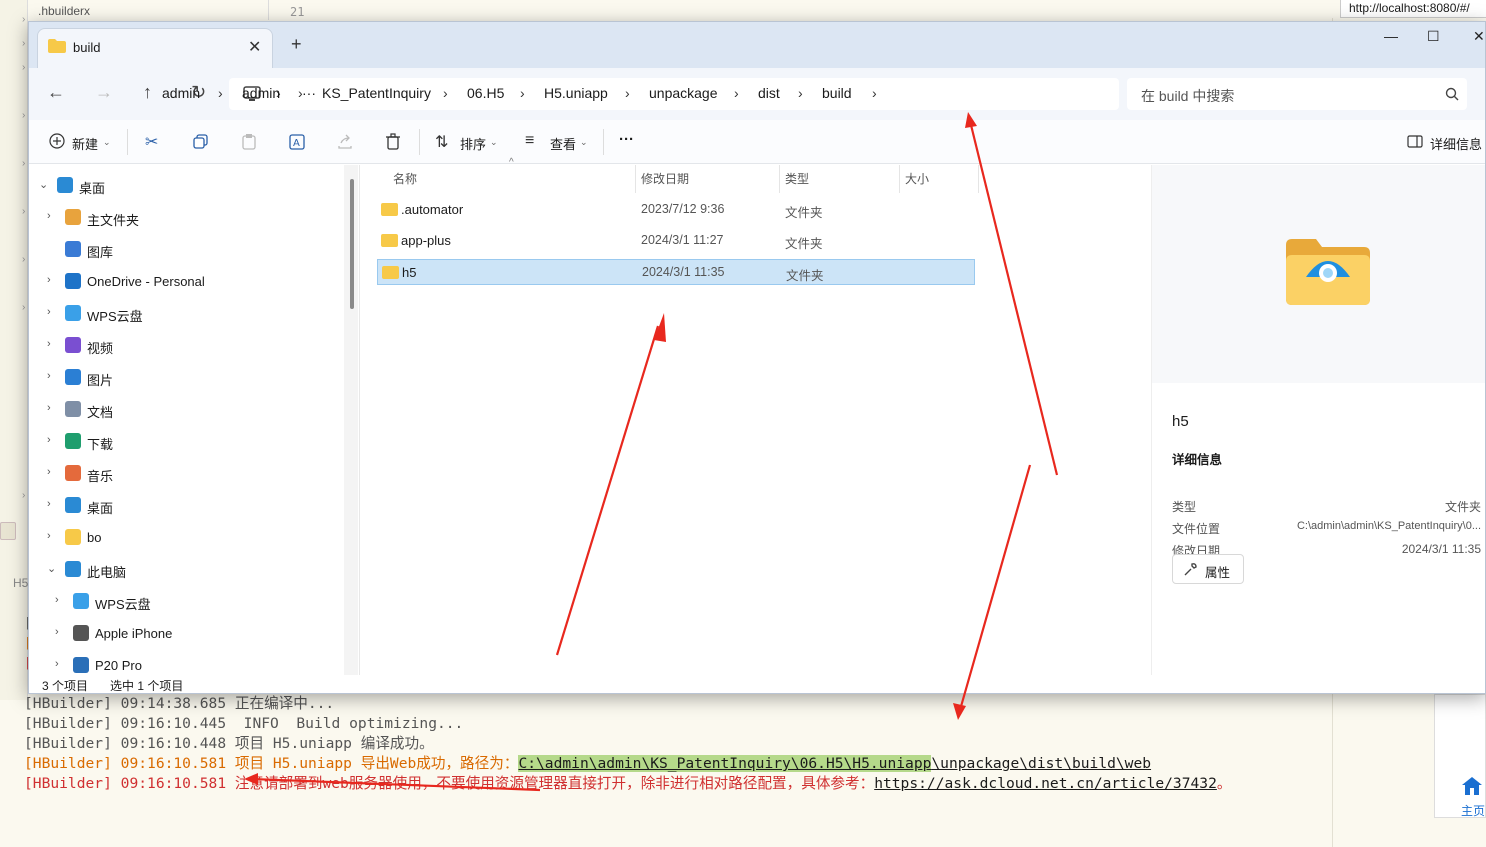  Describe the element at coordinates (610, 484) in the screenshot. I see `red-arrow-up-to-h5` at that location.